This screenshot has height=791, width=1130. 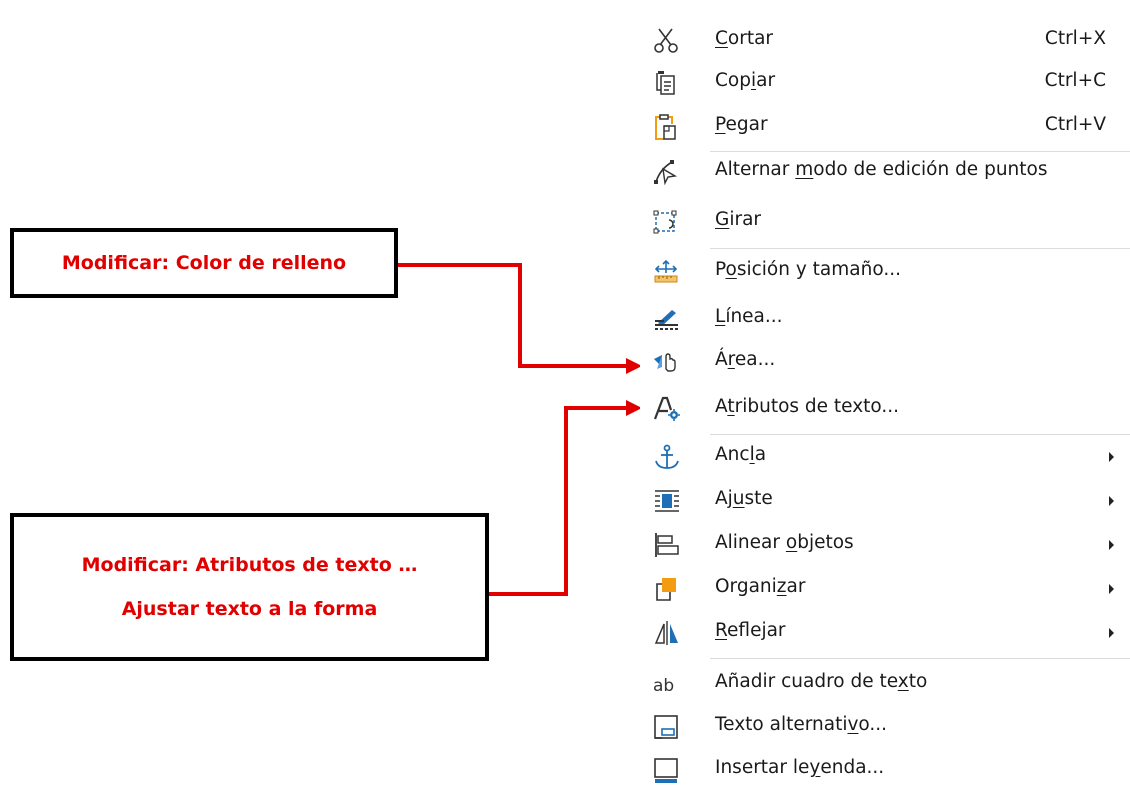 I want to click on menu-item-alternar-modo-de-edicion-de-puntos: Alternar modo de edición de puntos, so click(x=885, y=172).